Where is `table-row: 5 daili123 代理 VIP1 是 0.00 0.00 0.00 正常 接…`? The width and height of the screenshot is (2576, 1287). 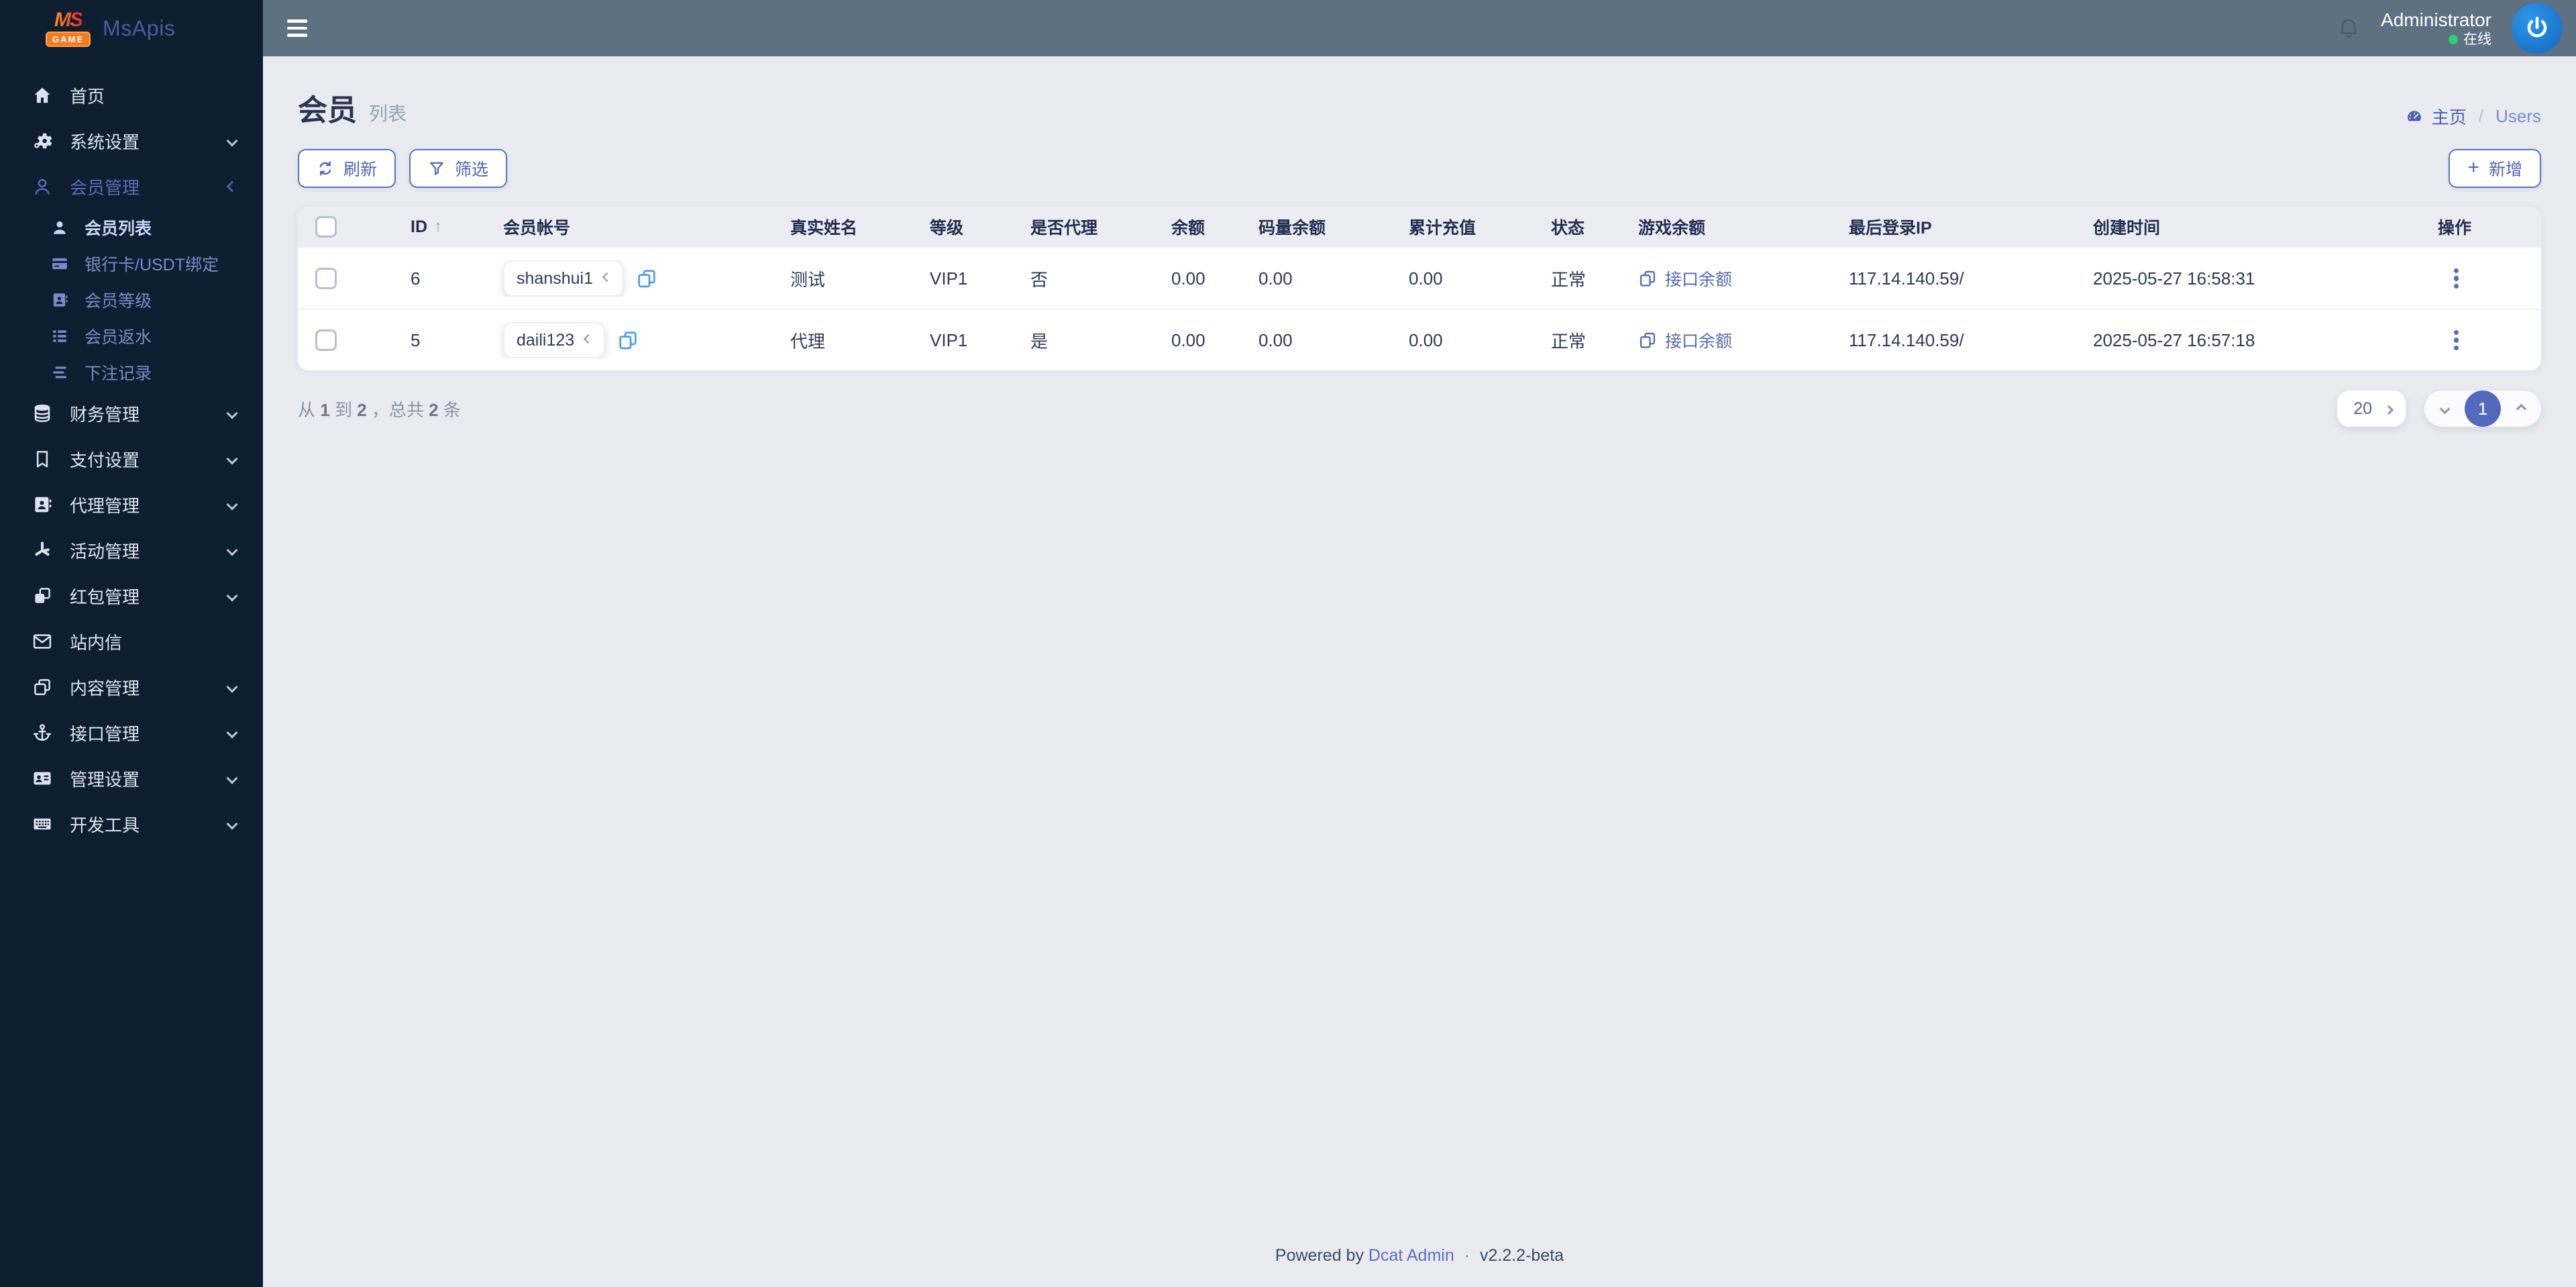
table-row: 5 daili123 代理 VIP1 是 0.00 0.00 0.00 正常 接… is located at coordinates (1419, 339).